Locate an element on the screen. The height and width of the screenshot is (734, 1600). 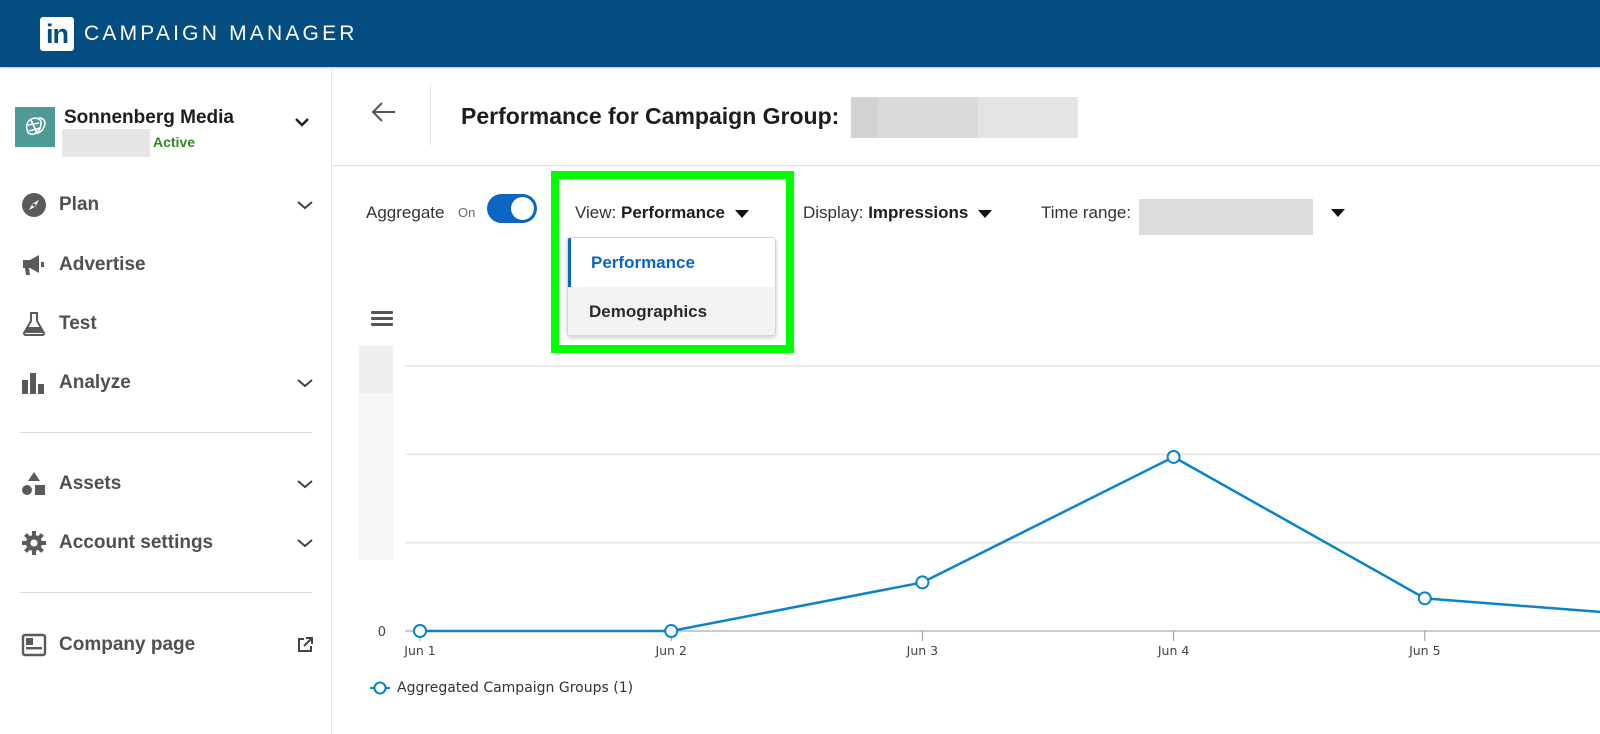
x-tick-label: Jun 3 is located at coordinates (922, 650).